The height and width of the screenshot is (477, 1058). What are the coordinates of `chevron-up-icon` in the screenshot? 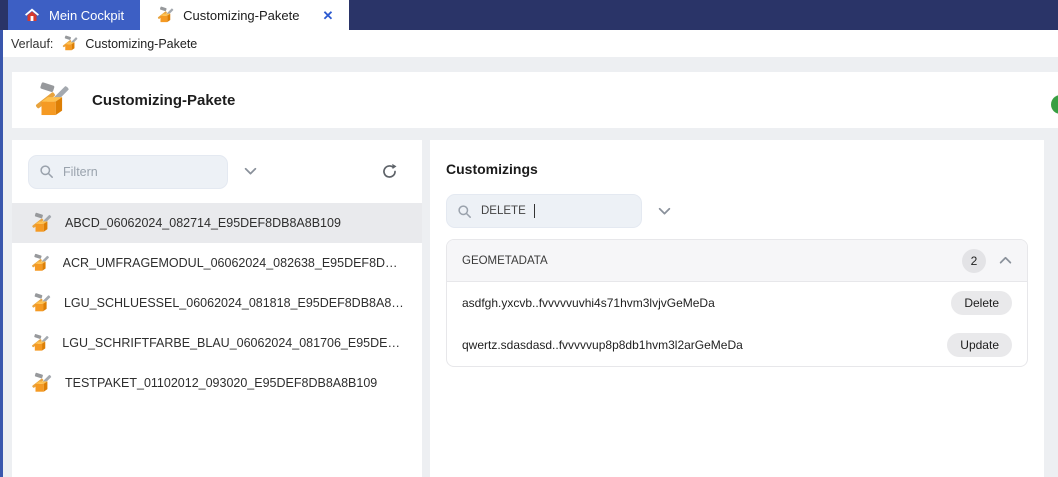 It's located at (1005, 260).